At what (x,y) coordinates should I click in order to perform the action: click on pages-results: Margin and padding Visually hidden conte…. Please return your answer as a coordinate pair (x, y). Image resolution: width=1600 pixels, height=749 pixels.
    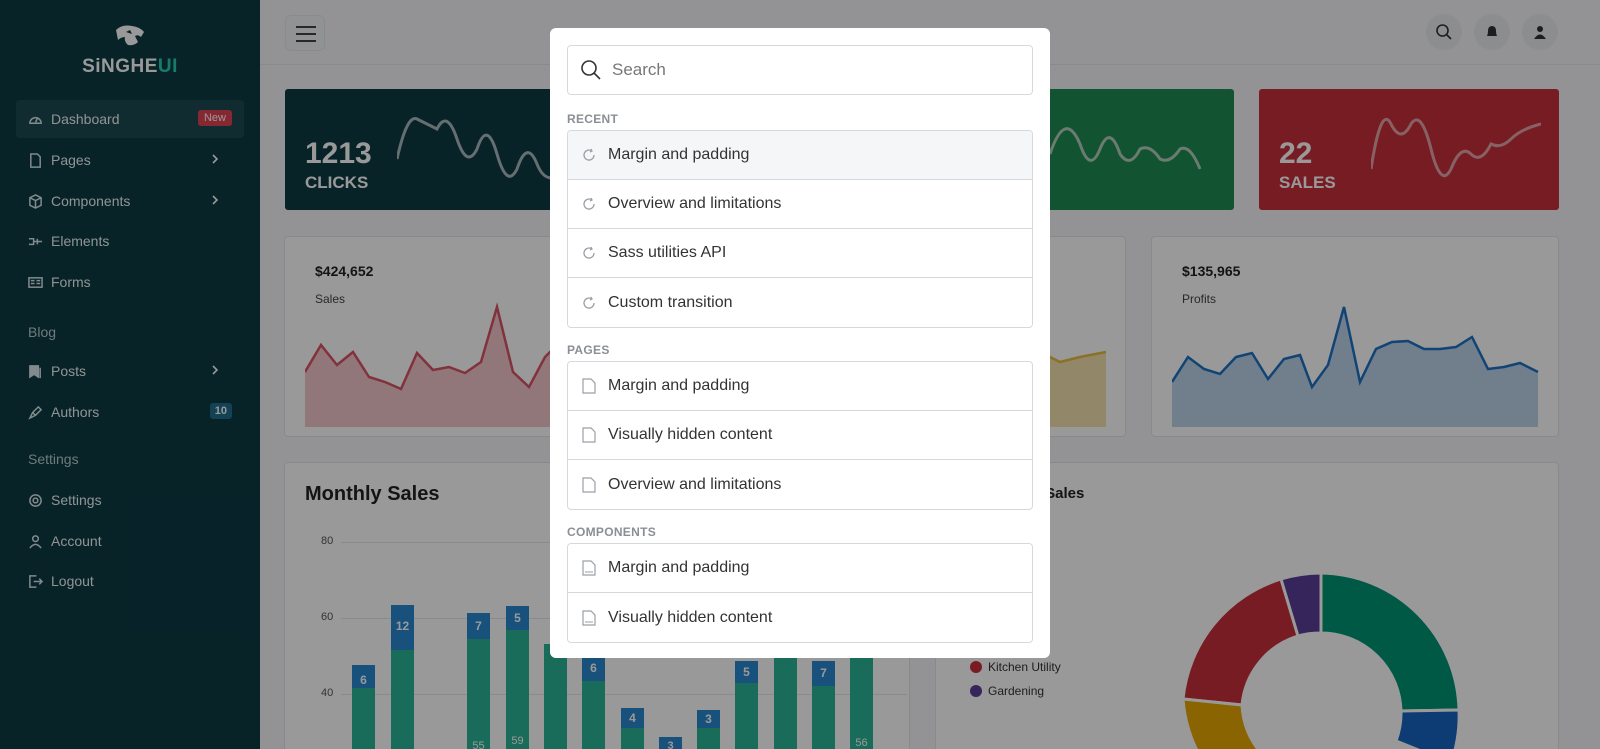
    Looking at the image, I should click on (800, 435).